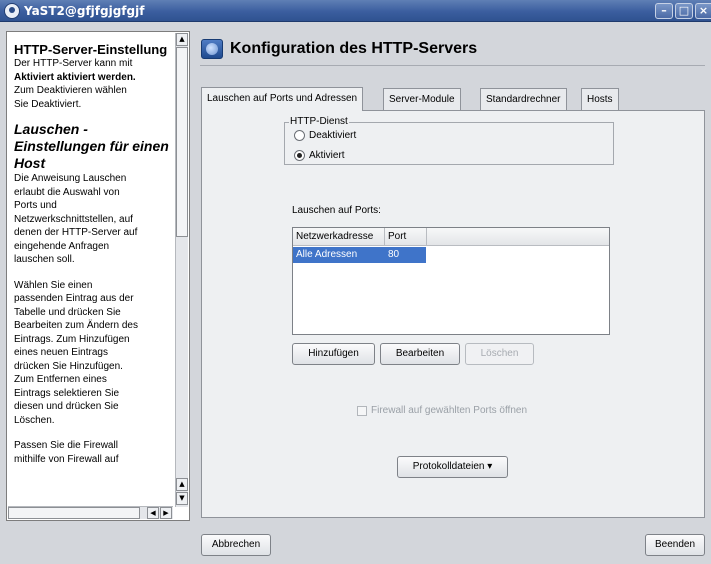  Describe the element at coordinates (74, 513) in the screenshot. I see `hscroll-thumb` at that location.